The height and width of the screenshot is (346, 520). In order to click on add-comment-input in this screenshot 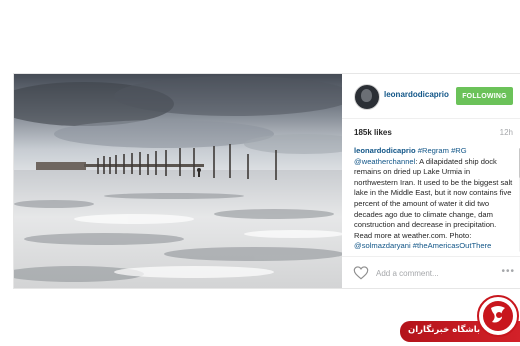, I will do `click(436, 273)`.